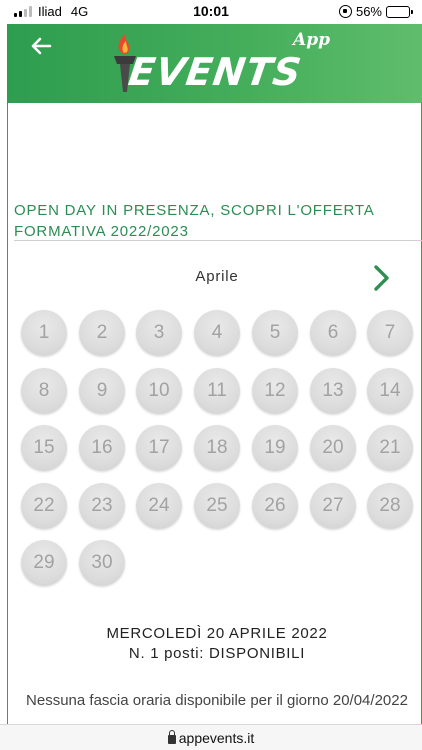 The height and width of the screenshot is (750, 422). What do you see at coordinates (171, 737) in the screenshot?
I see `lock-icon` at bounding box center [171, 737].